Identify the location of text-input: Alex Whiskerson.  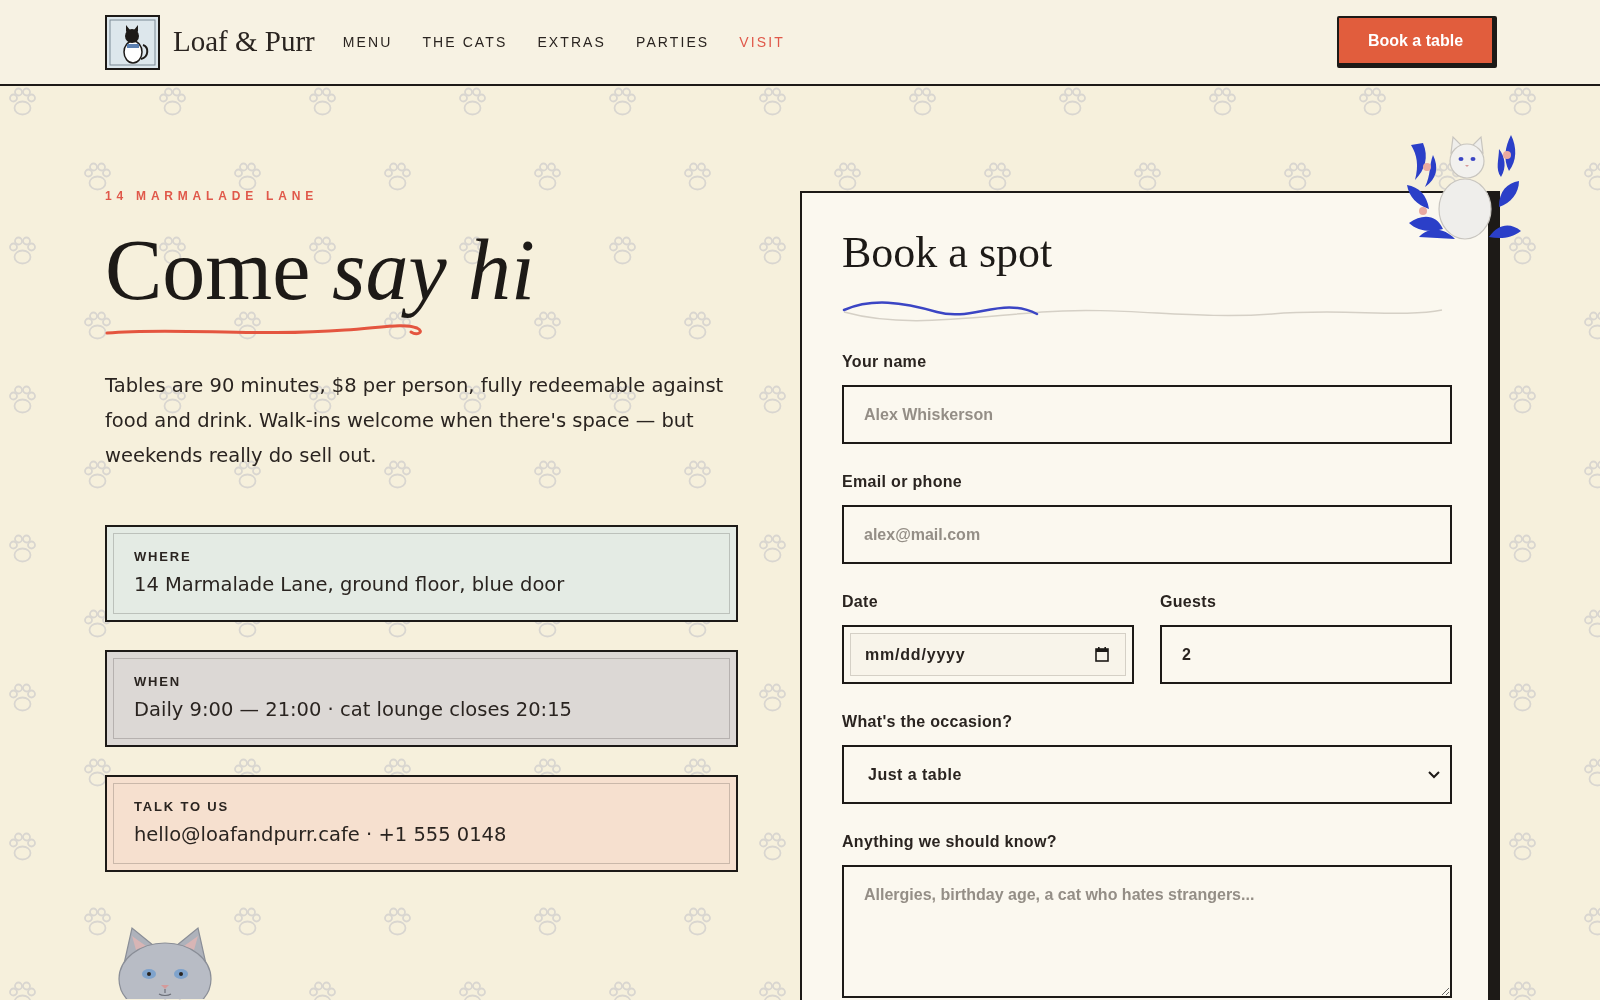
(1147, 414).